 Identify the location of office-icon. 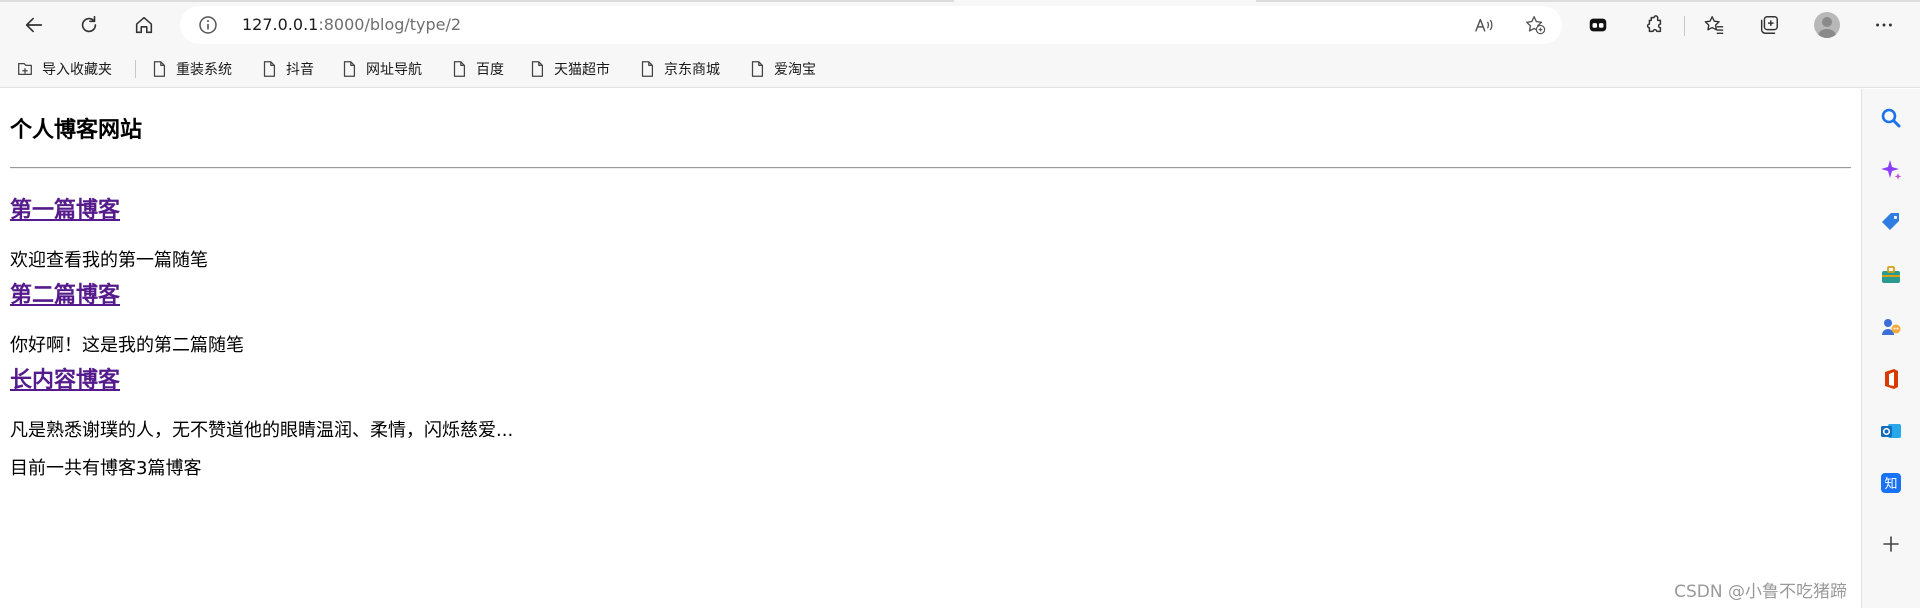
(1891, 379).